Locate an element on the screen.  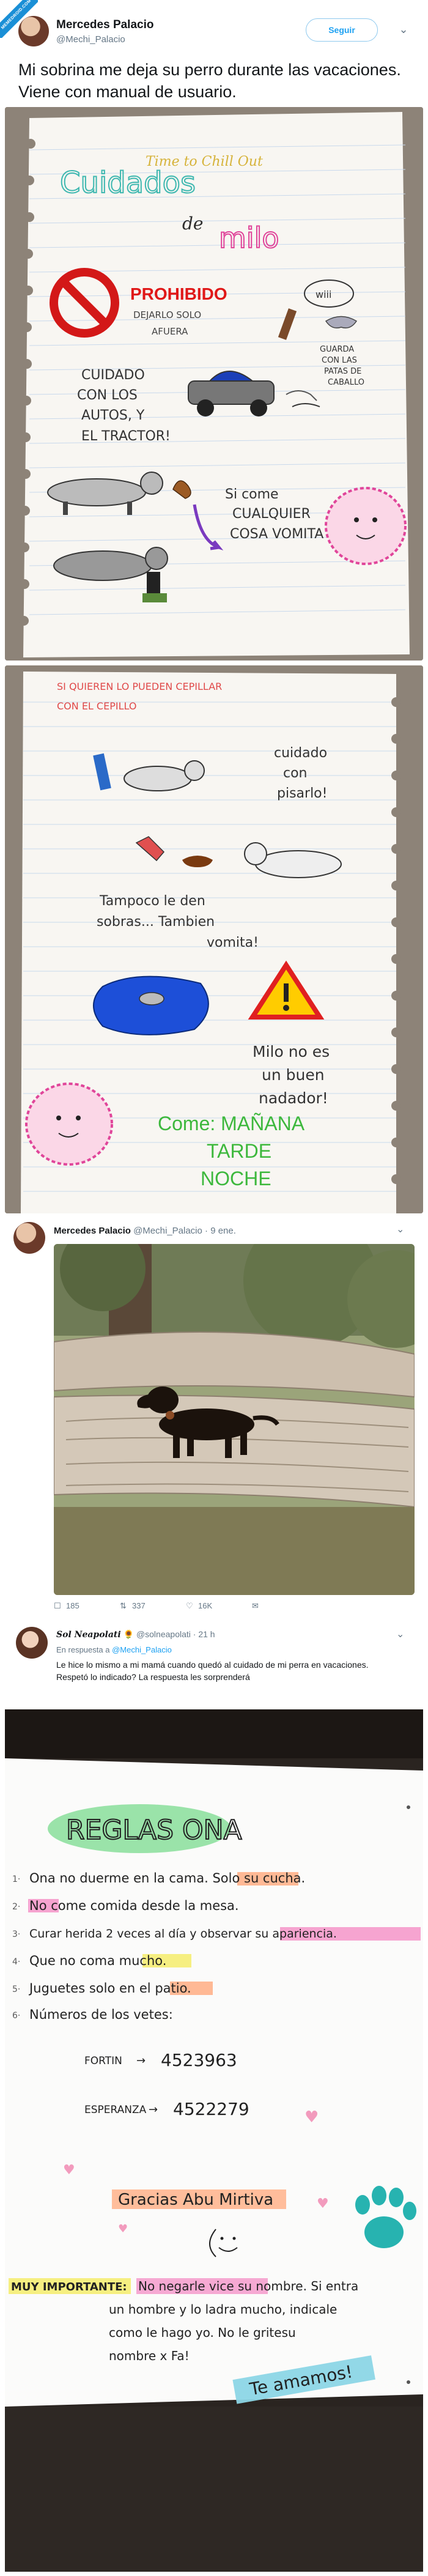
prohibido-label: PROHIBIDO is located at coordinates (178, 293).